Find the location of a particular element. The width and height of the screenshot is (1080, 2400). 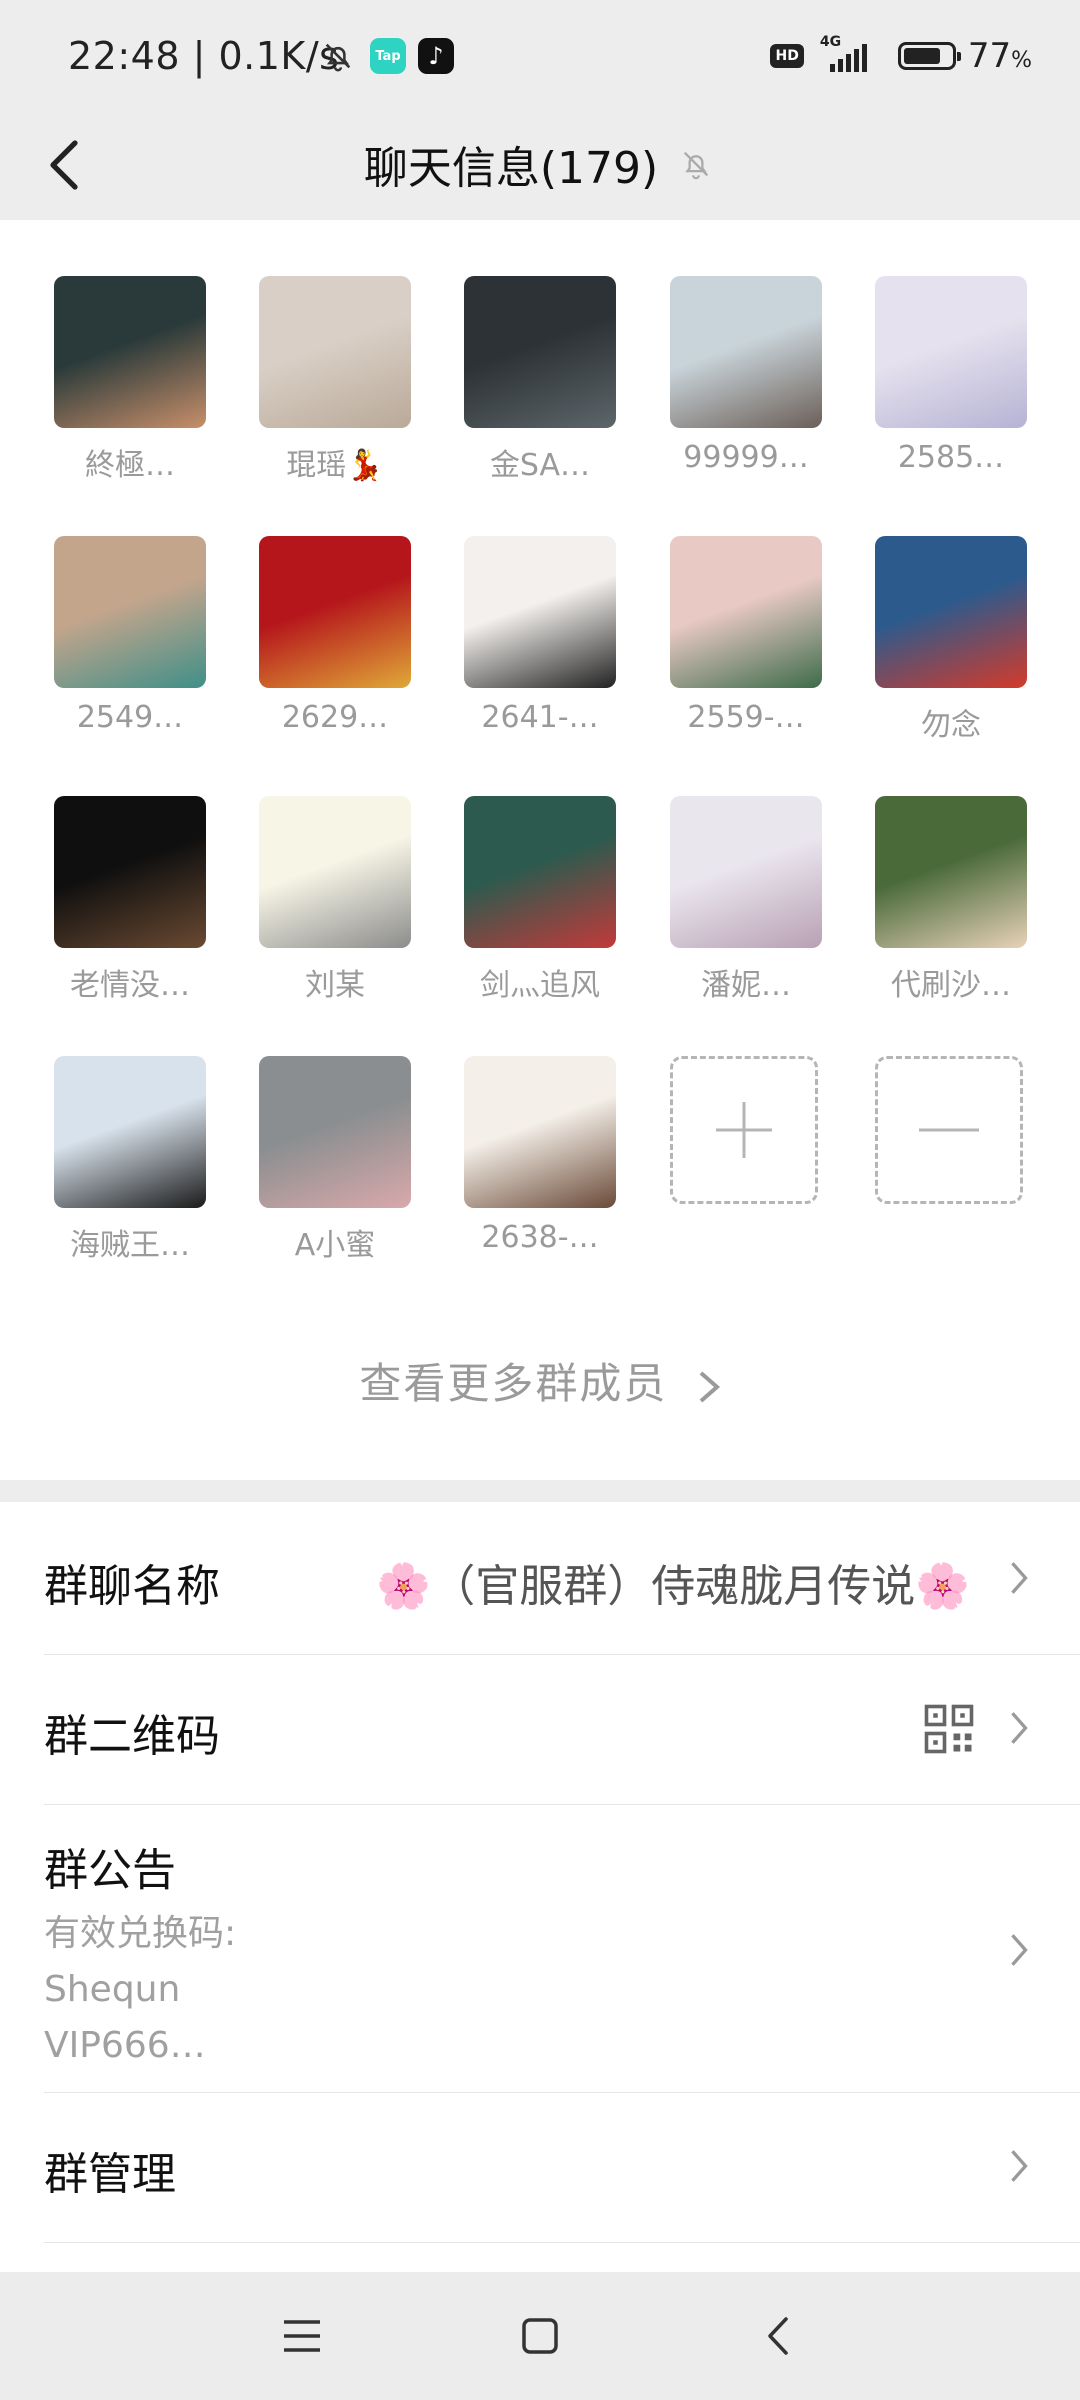

muted-bell-icon is located at coordinates (696, 164).